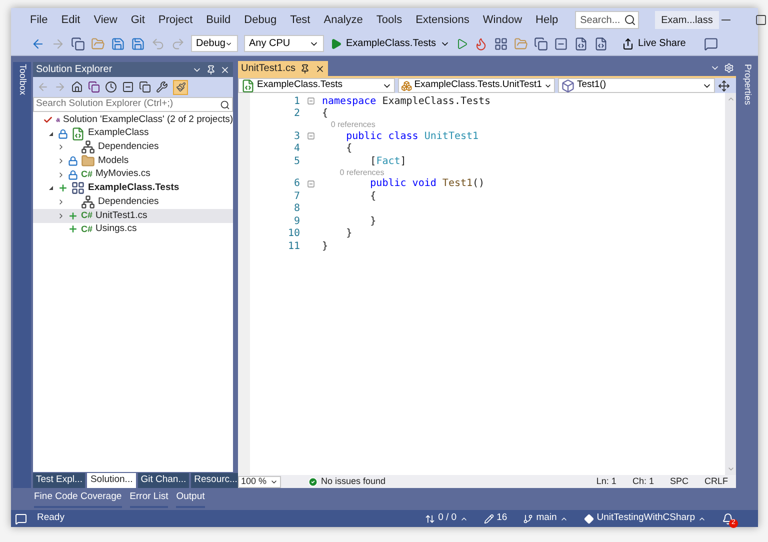  What do you see at coordinates (729, 68) in the screenshot?
I see `settings-icon` at bounding box center [729, 68].